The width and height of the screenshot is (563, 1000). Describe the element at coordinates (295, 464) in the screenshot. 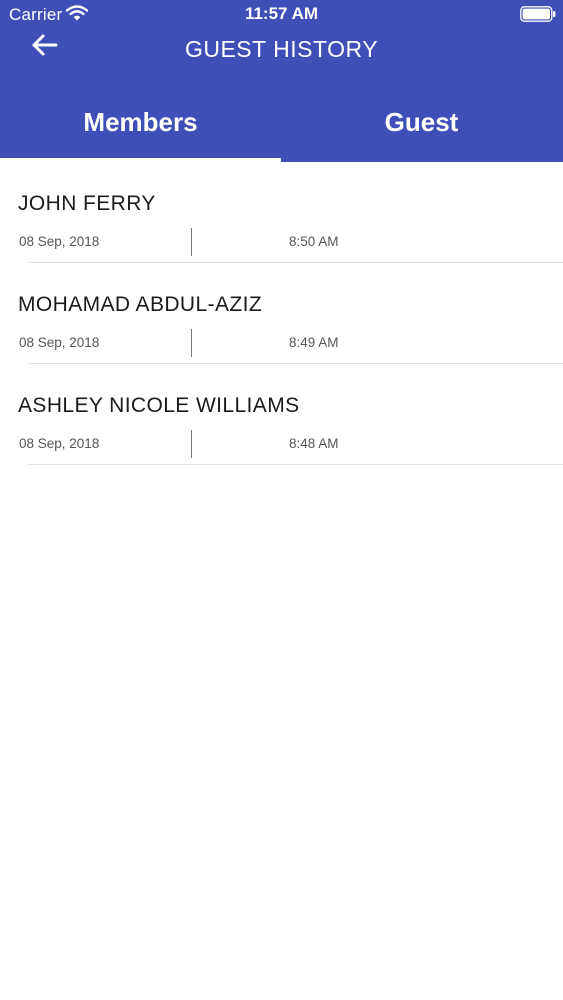

I see `row-divider` at that location.